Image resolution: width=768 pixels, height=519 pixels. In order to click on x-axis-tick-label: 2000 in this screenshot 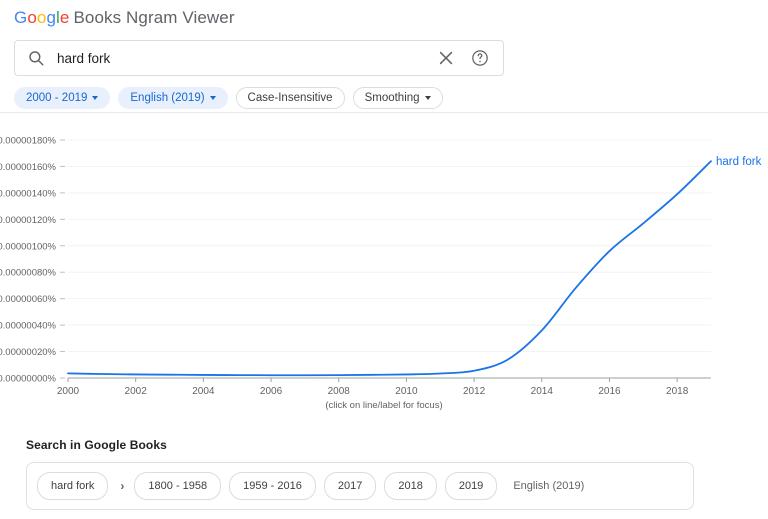, I will do `click(68, 391)`.